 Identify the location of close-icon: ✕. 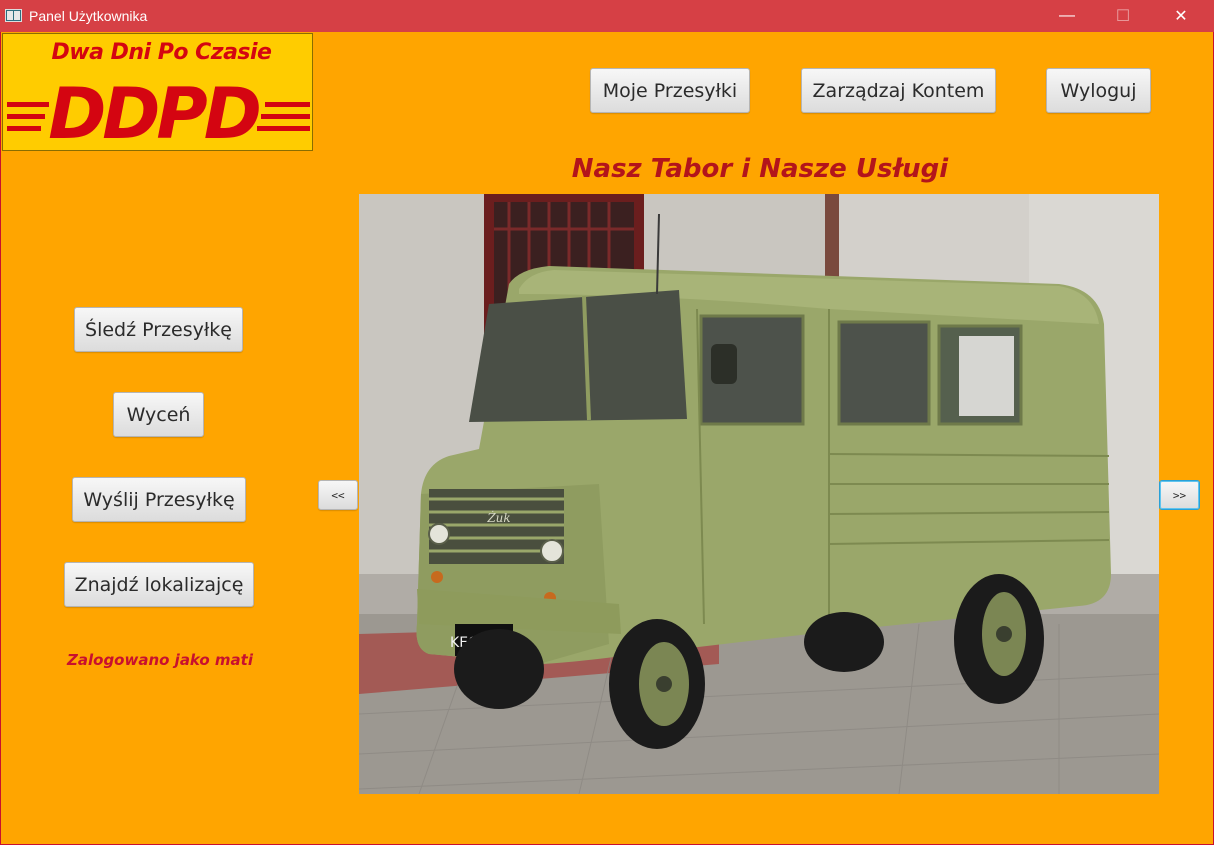
(1181, 16).